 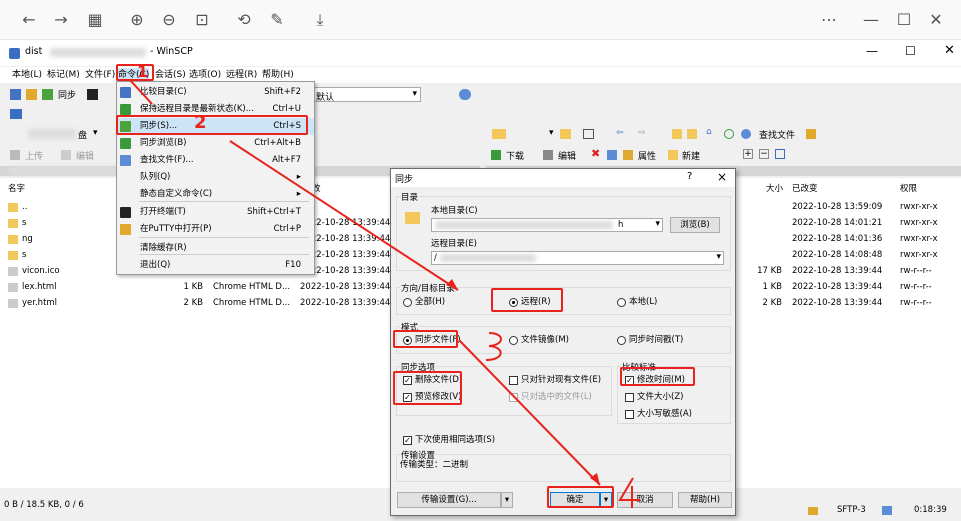 I want to click on annotation-box-ok, so click(x=580, y=497).